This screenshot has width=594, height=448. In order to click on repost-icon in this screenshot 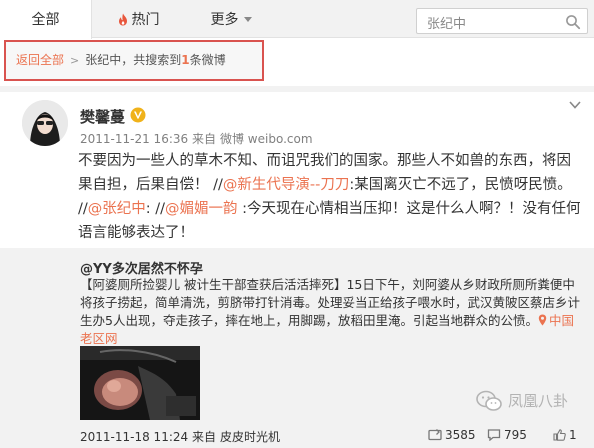, I will do `click(435, 435)`.